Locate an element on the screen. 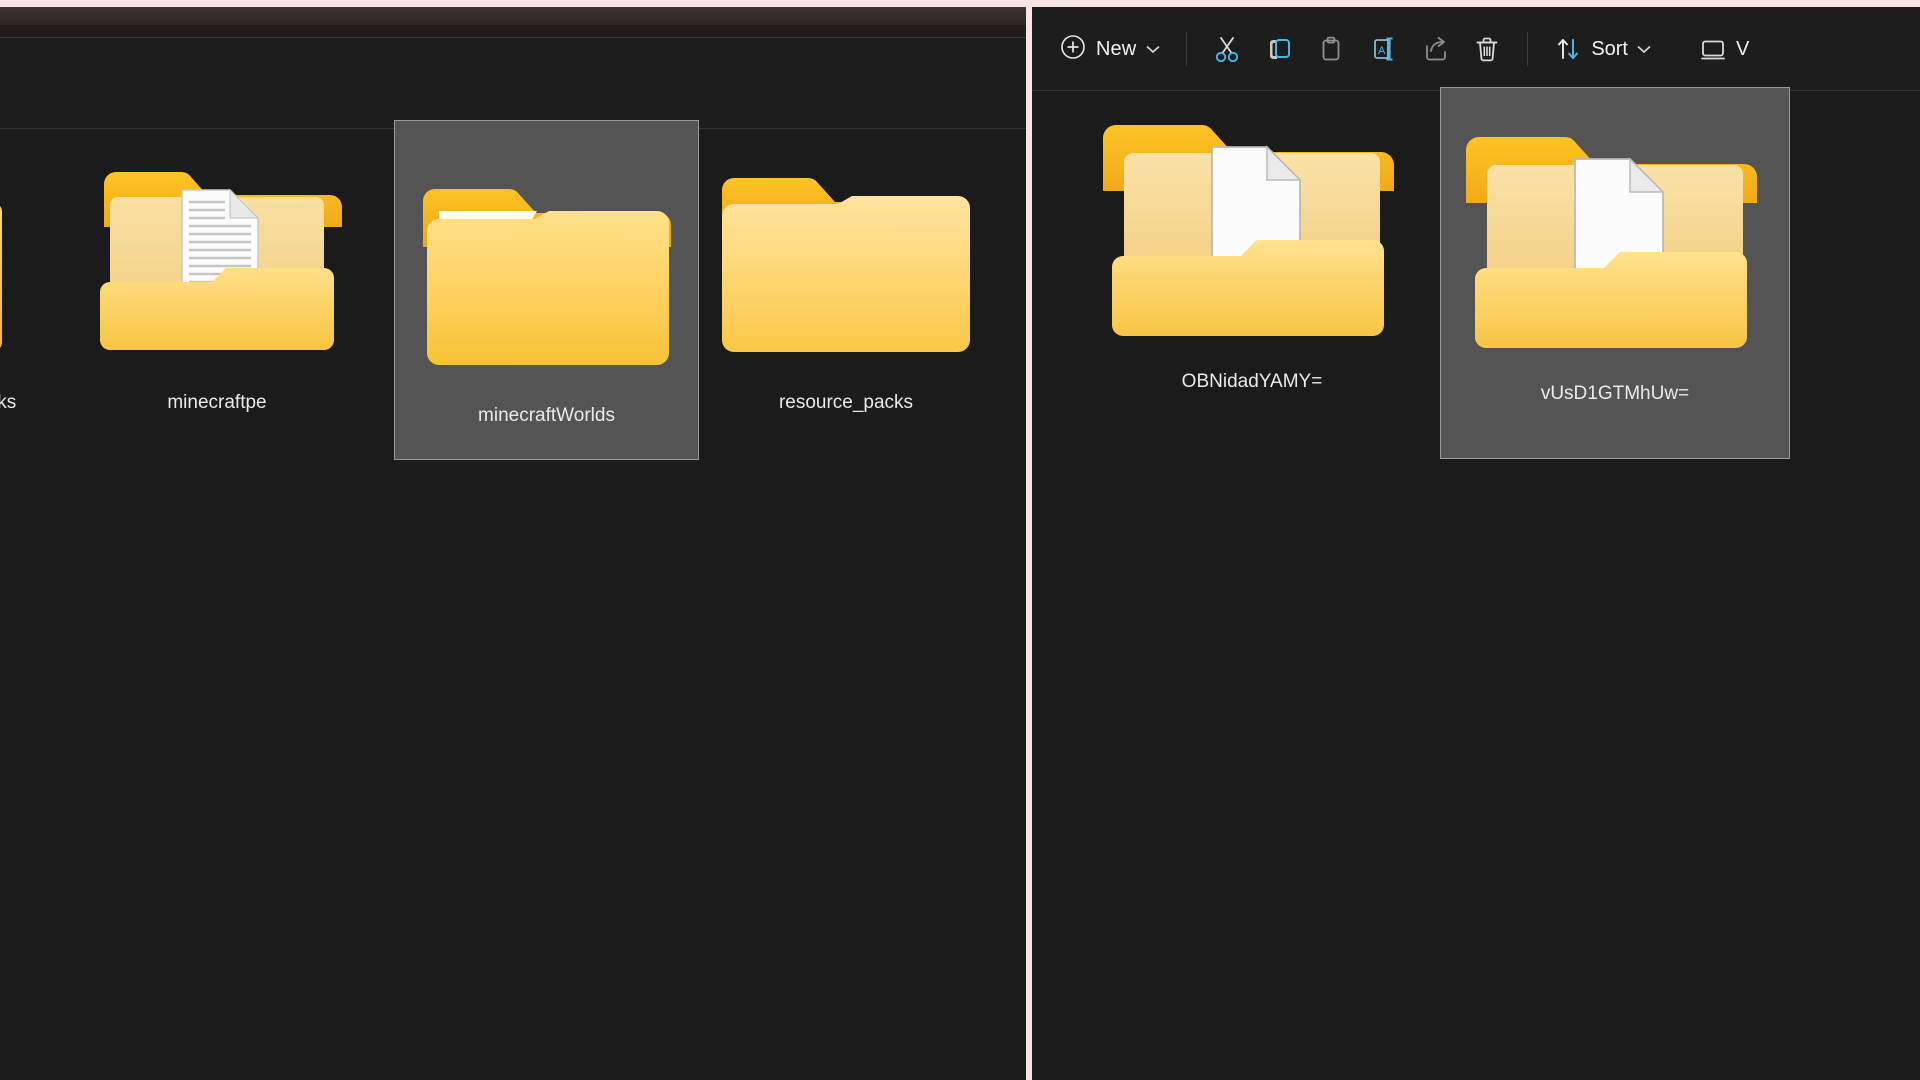 The width and height of the screenshot is (1920, 1080). copy-button is located at coordinates (1279, 49).